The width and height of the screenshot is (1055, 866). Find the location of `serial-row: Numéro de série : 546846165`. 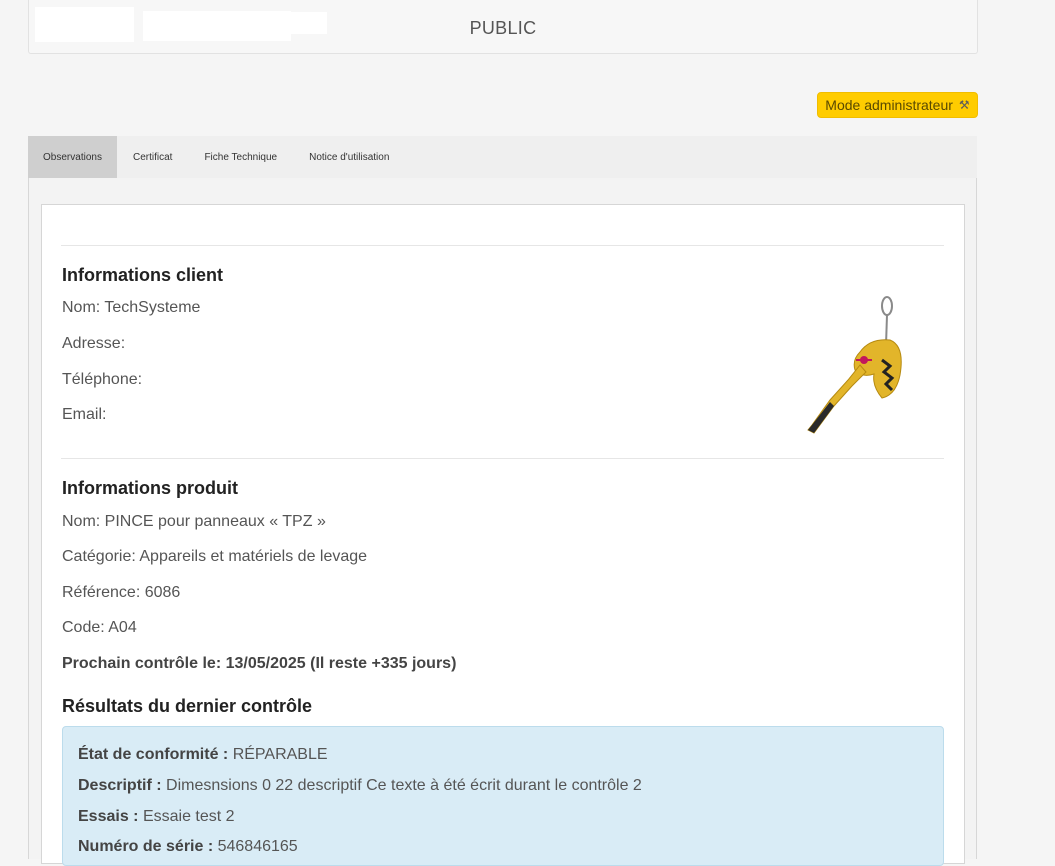

serial-row: Numéro de série : 546846165 is located at coordinates (188, 847).